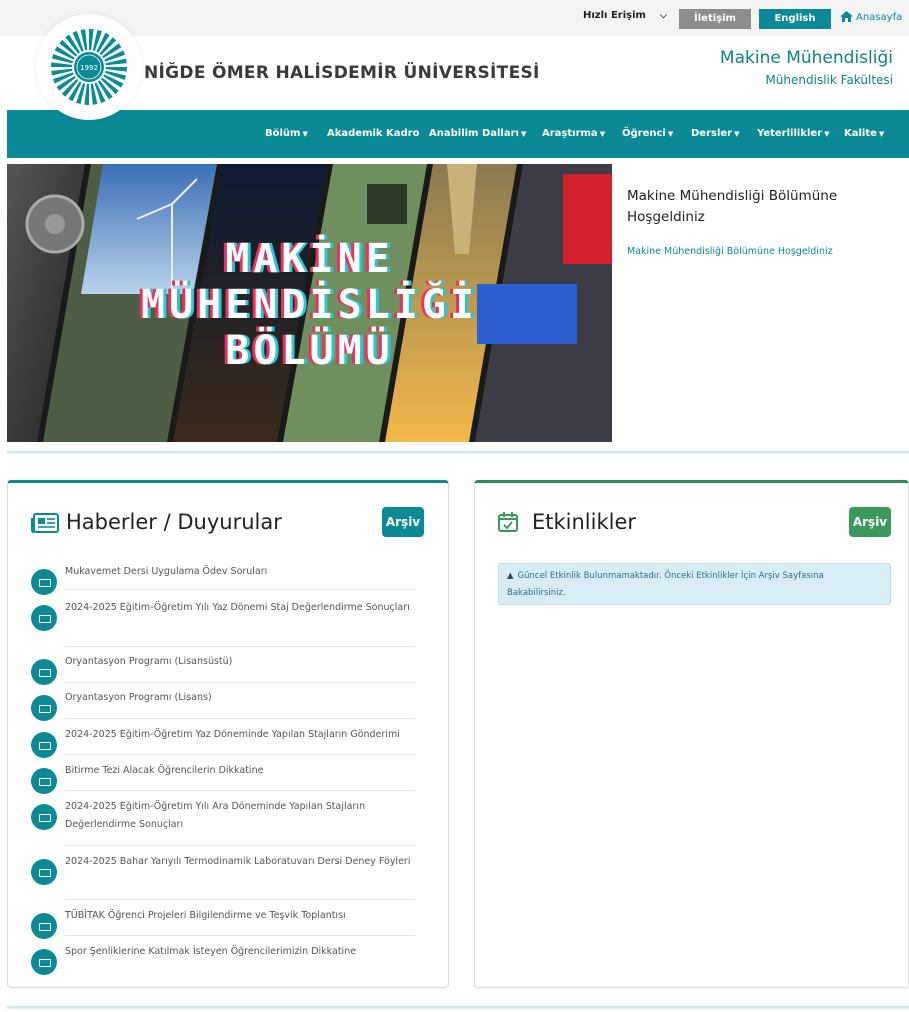 This screenshot has width=909, height=1012. I want to click on home-label: Anasayfa, so click(879, 17).